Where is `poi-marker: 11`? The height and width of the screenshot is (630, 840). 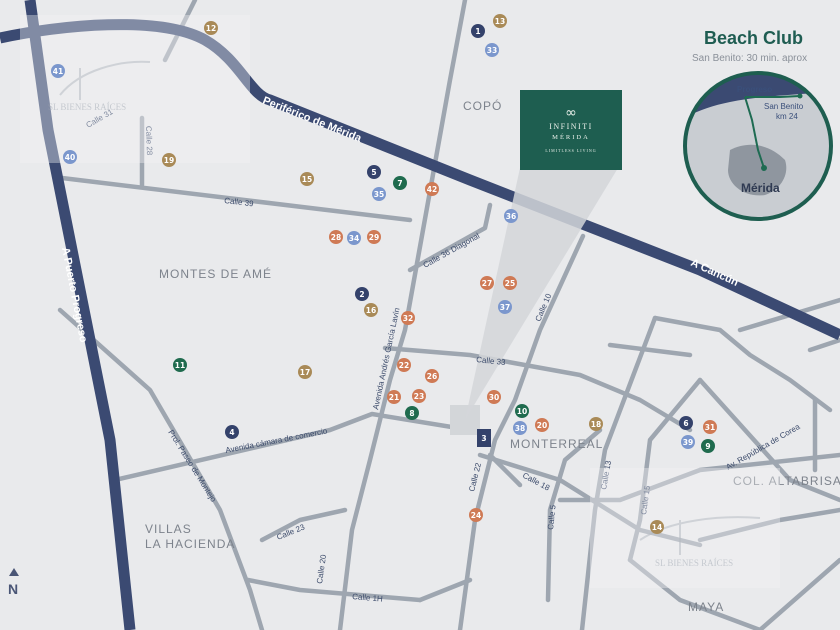 poi-marker: 11 is located at coordinates (180, 365).